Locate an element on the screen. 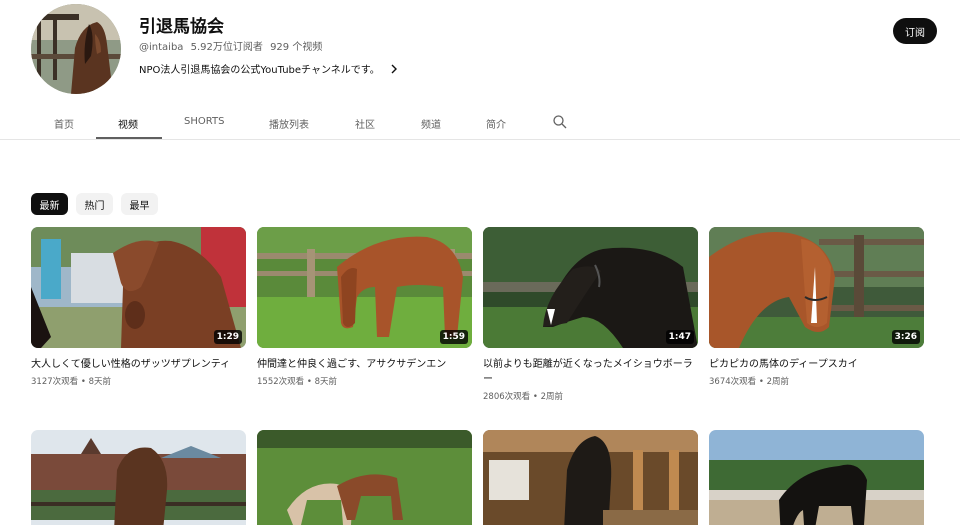 Image resolution: width=960 pixels, height=525 pixels. video-title: 大人しくて優しい性格のザッツザプレンティ is located at coordinates (138, 364).